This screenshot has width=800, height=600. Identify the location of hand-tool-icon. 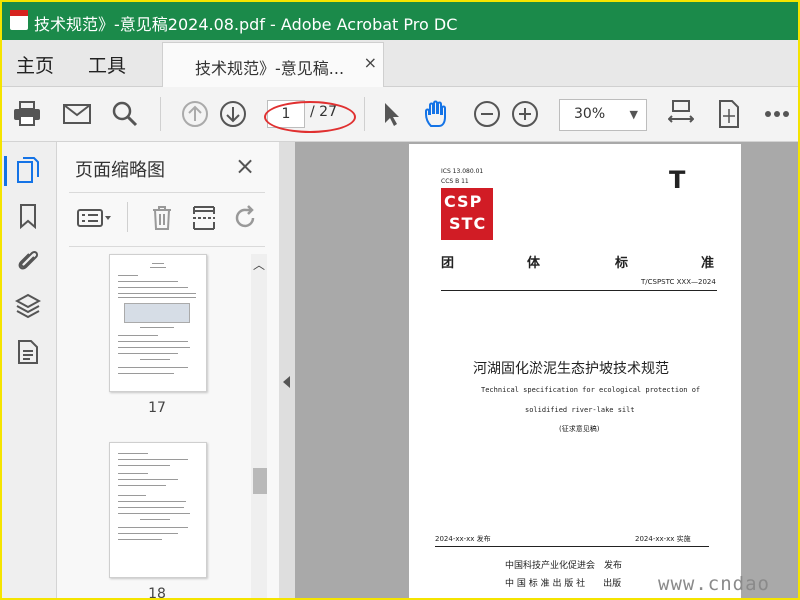
(437, 114).